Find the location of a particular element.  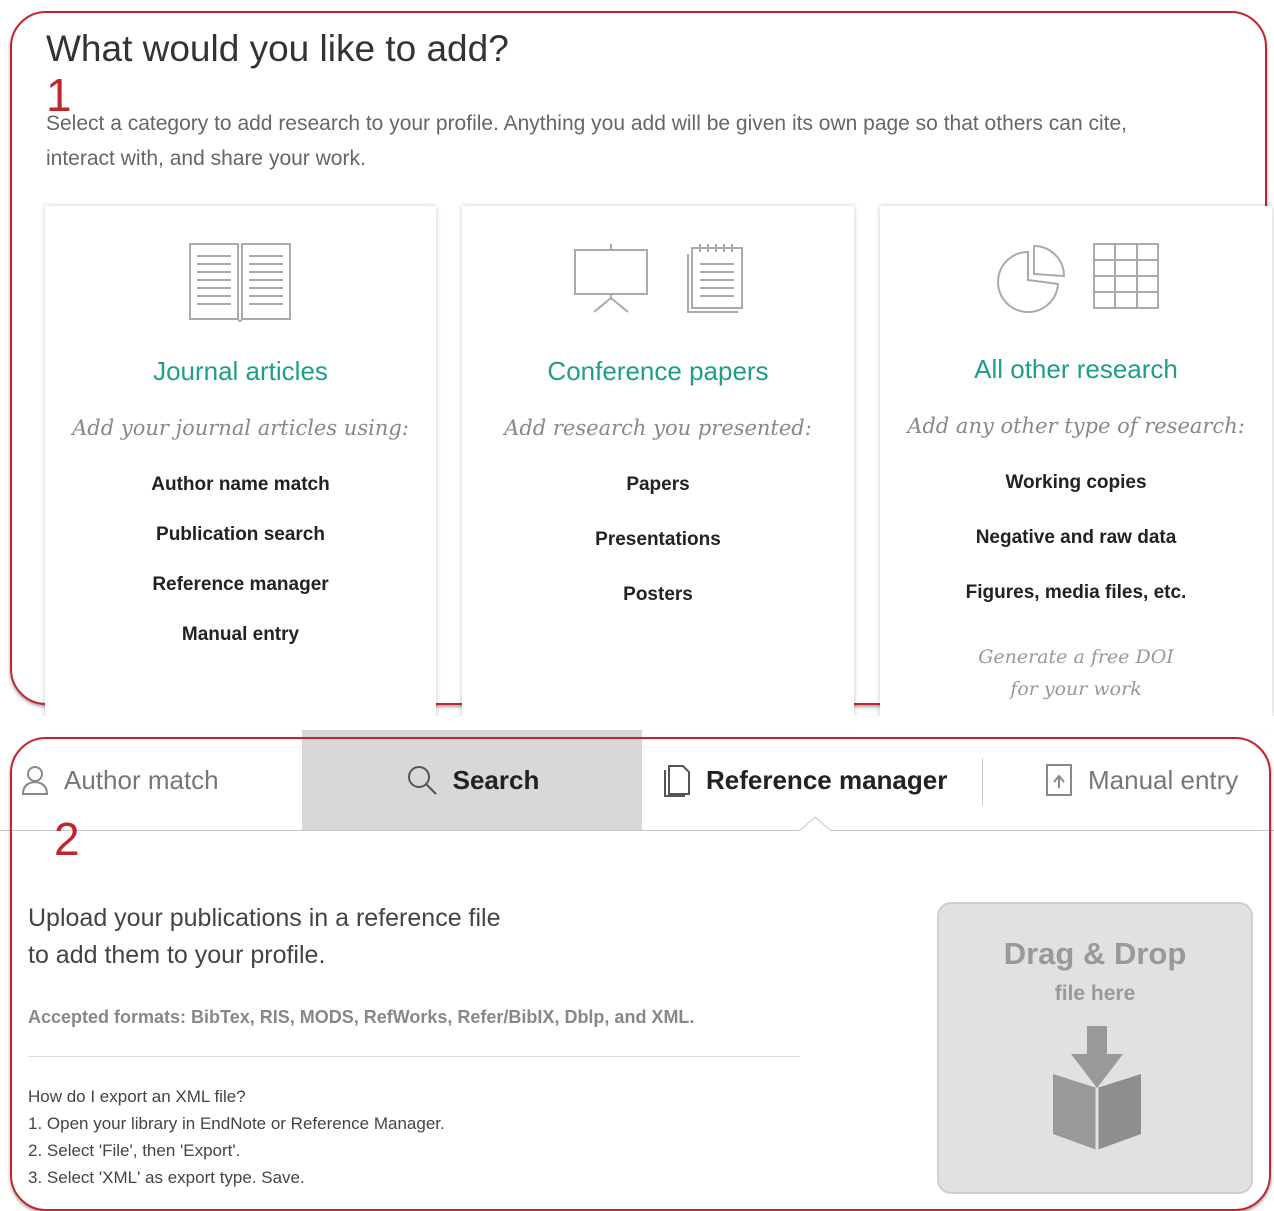

box-download-icon is located at coordinates (1097, 1088).